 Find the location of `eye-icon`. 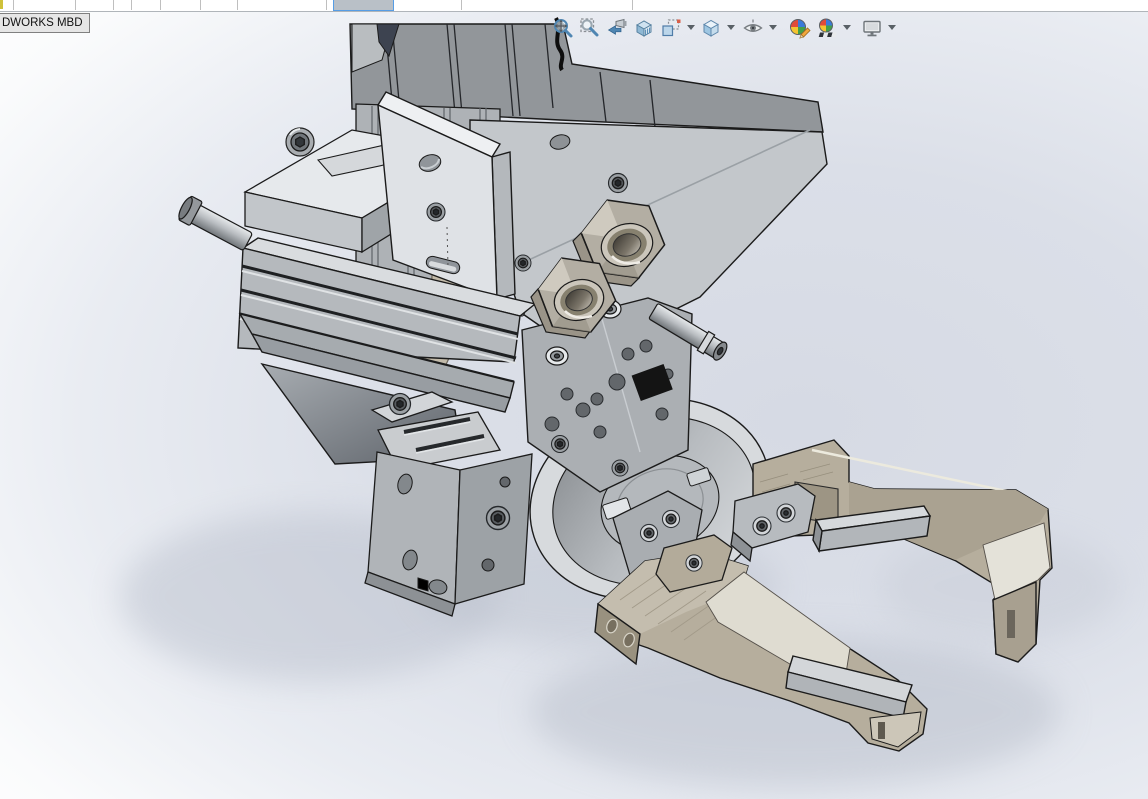

eye-icon is located at coordinates (753, 25).